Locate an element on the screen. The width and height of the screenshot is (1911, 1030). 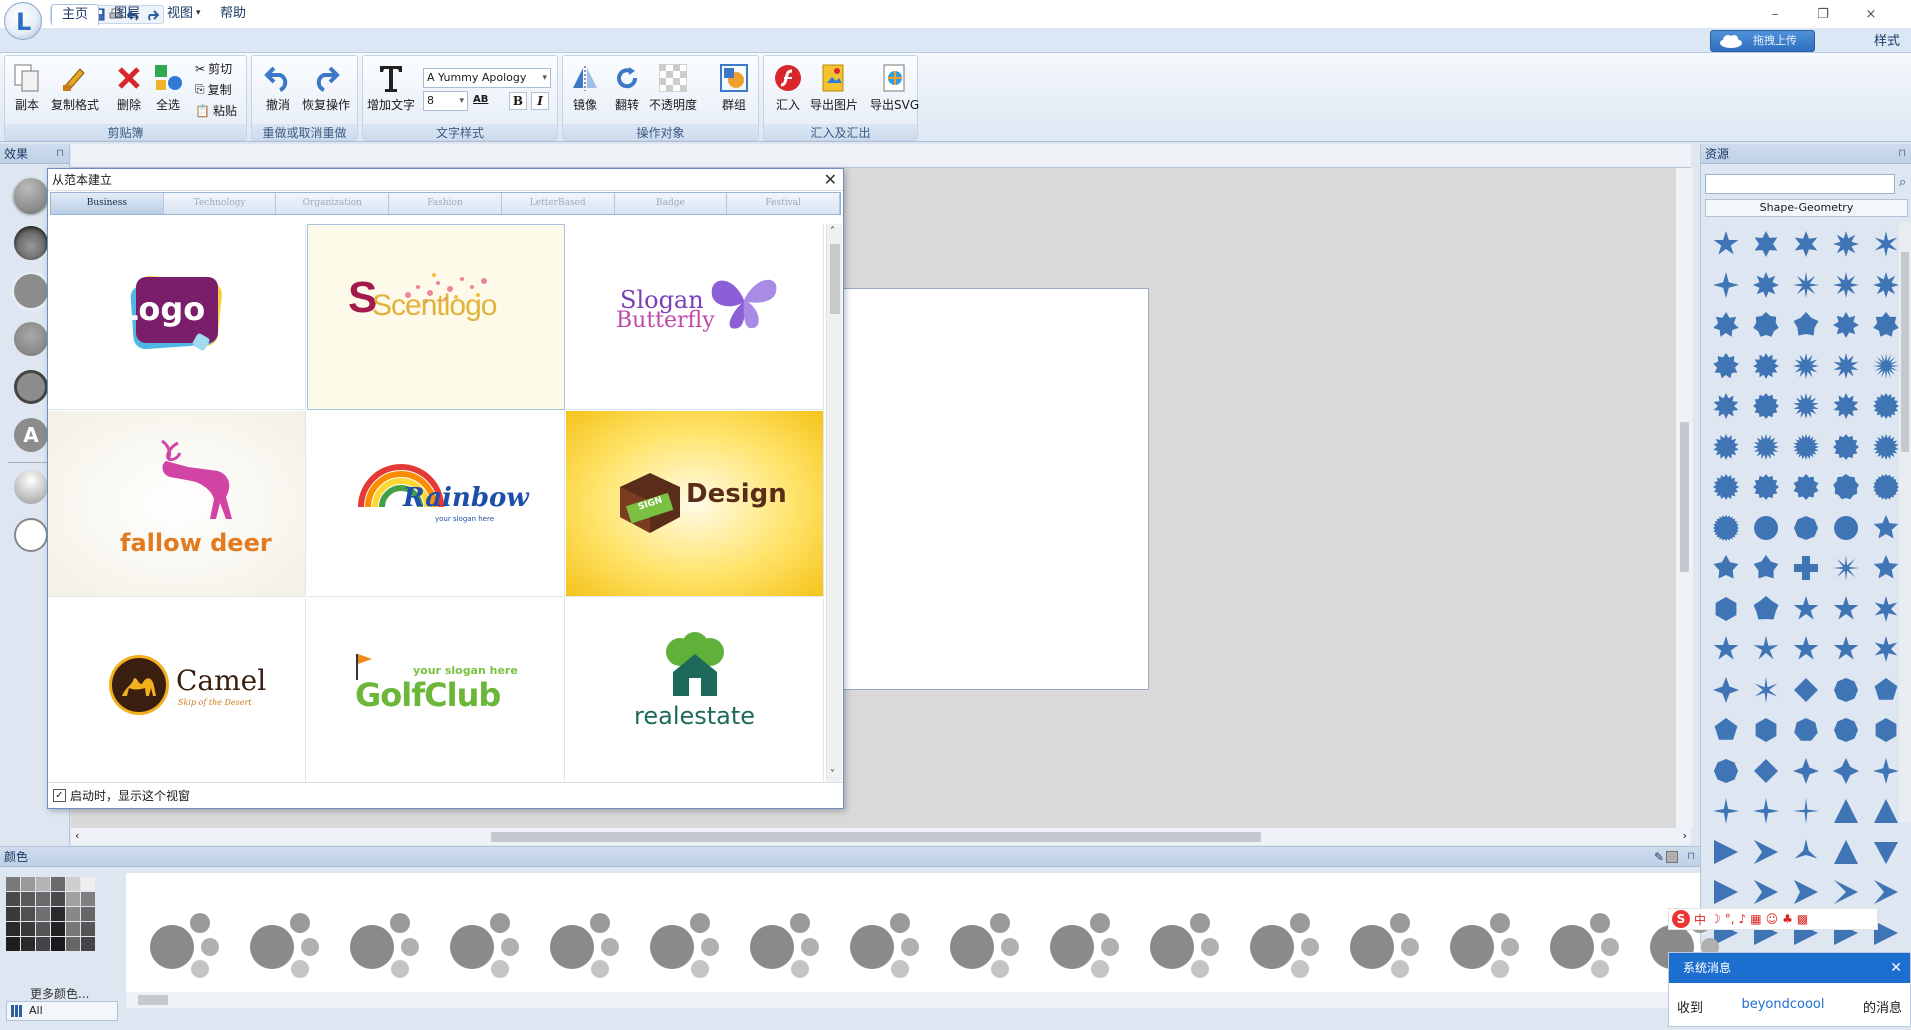
resource-category-select: Shape-Geometry is located at coordinates (1806, 208).